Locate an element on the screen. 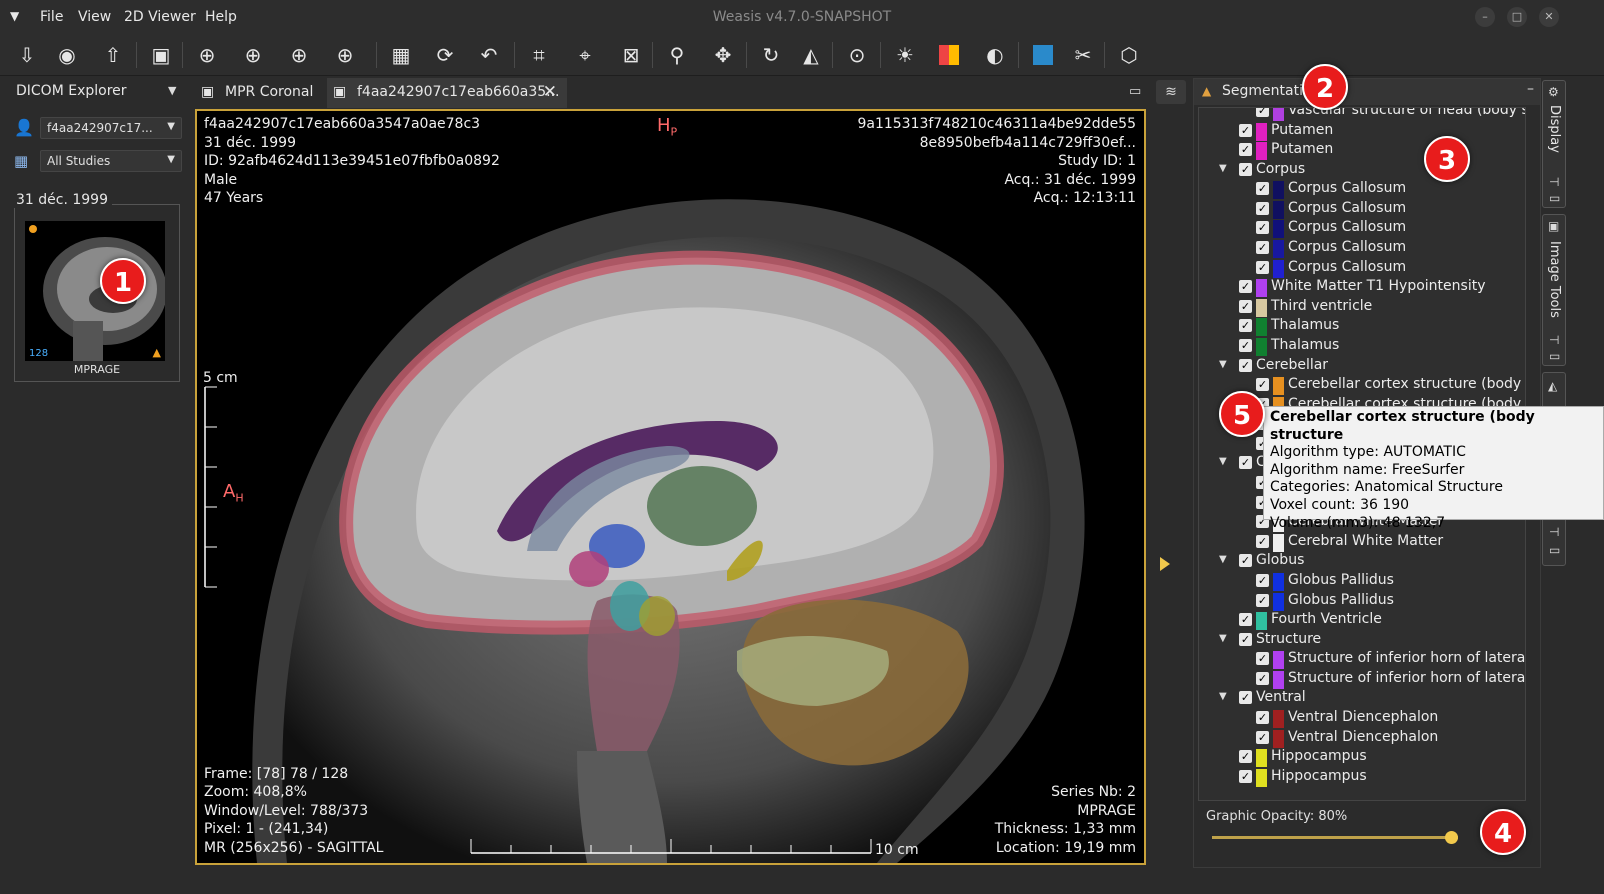 This screenshot has height=894, width=1604. segment-group-row: ▼ ✓ Structure is located at coordinates (1372, 641).